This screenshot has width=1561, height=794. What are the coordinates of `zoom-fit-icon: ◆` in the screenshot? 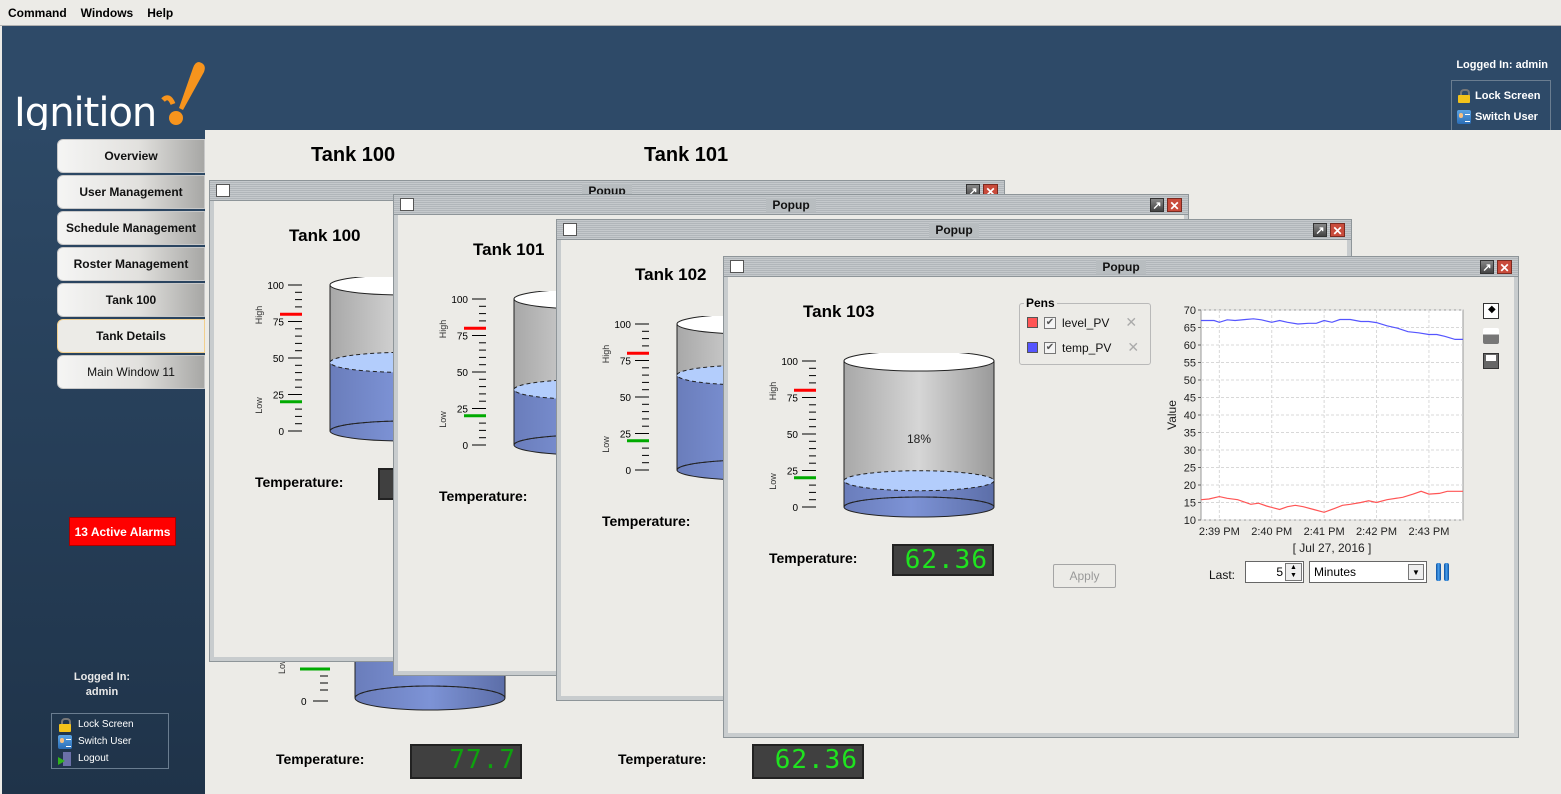 It's located at (1491, 311).